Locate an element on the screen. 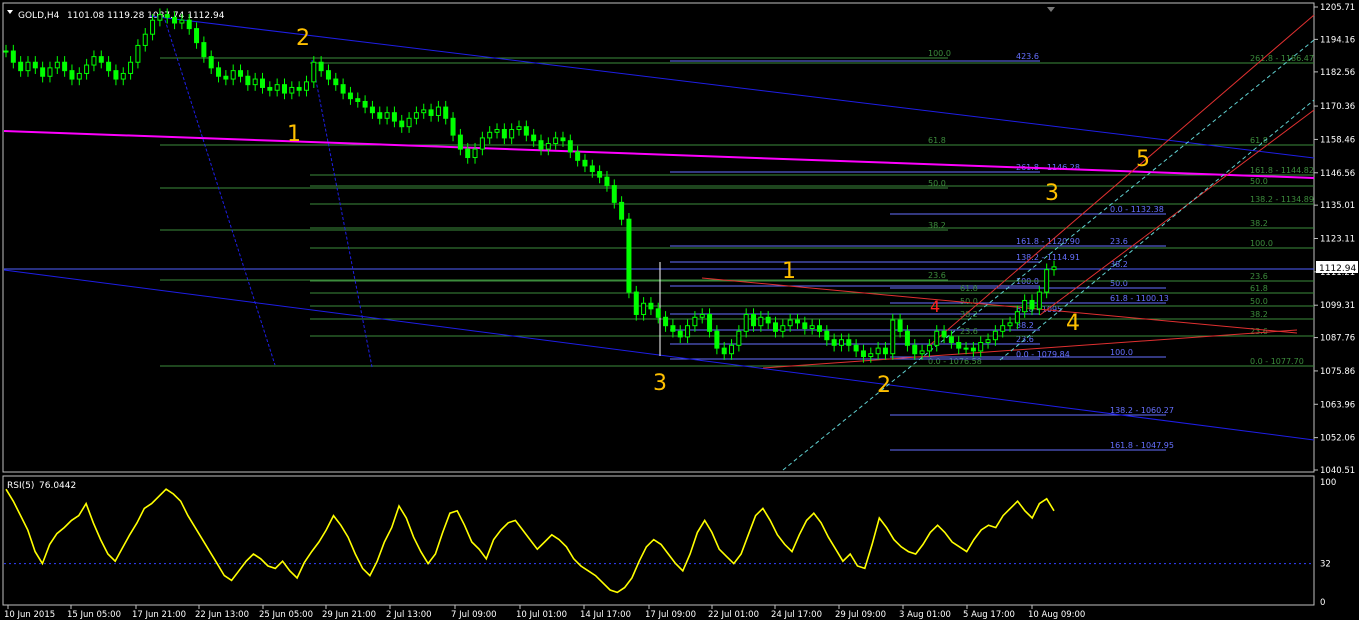 Image resolution: width=1359 pixels, height=620 pixels. y-tick-label: 1135.01 is located at coordinates (1337, 206).